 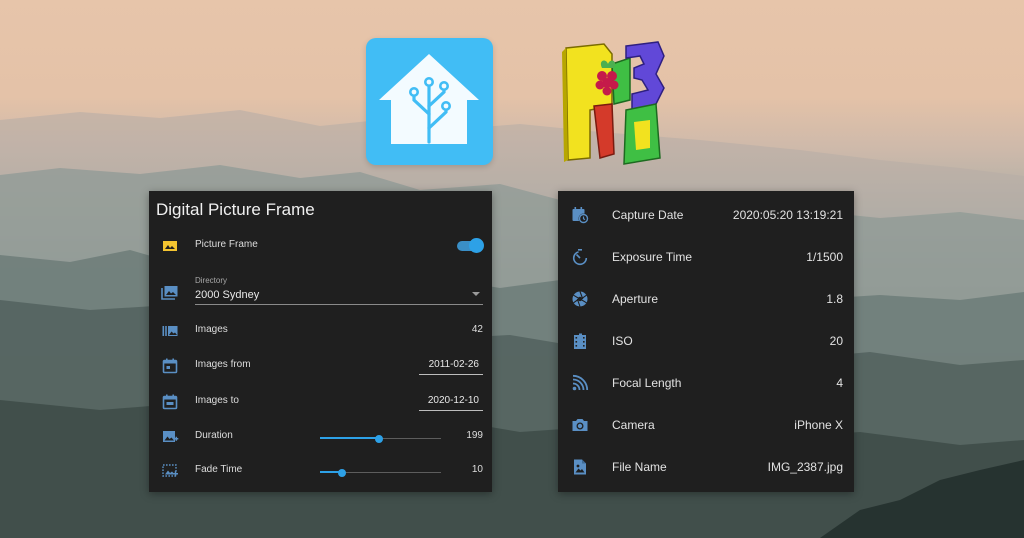 I want to click on images-to-date-input: 2020-12-10, so click(x=451, y=401).